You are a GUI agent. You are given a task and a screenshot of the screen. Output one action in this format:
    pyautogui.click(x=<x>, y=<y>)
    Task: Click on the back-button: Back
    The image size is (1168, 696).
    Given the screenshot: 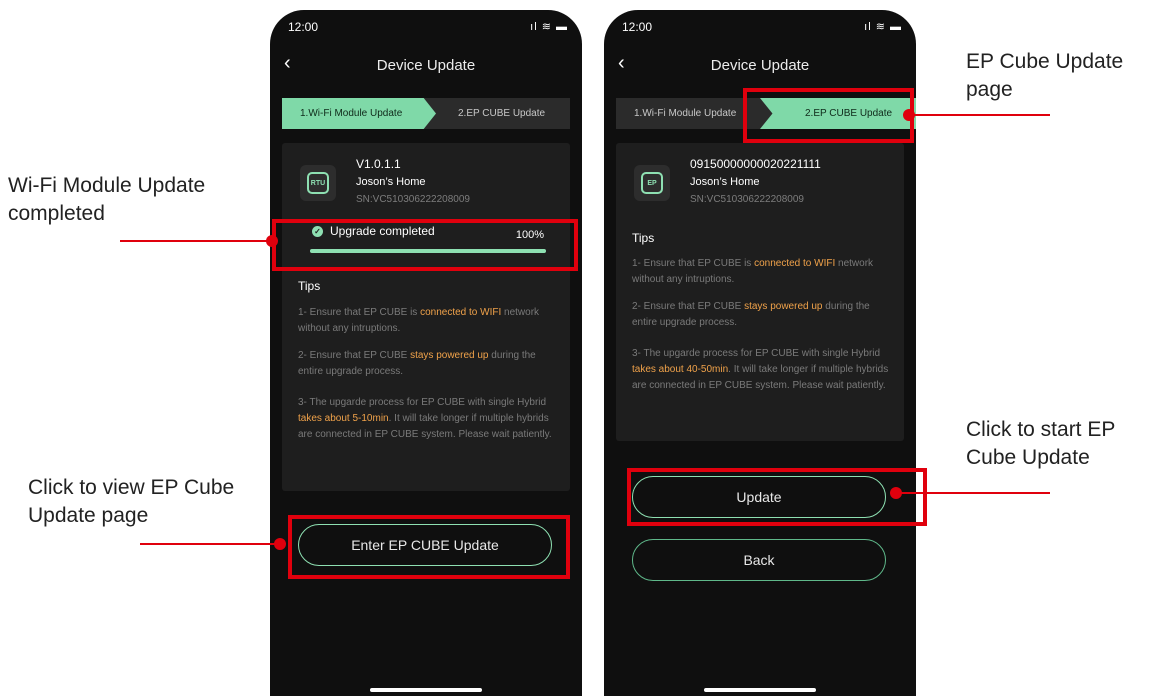 What is the action you would take?
    pyautogui.click(x=759, y=560)
    